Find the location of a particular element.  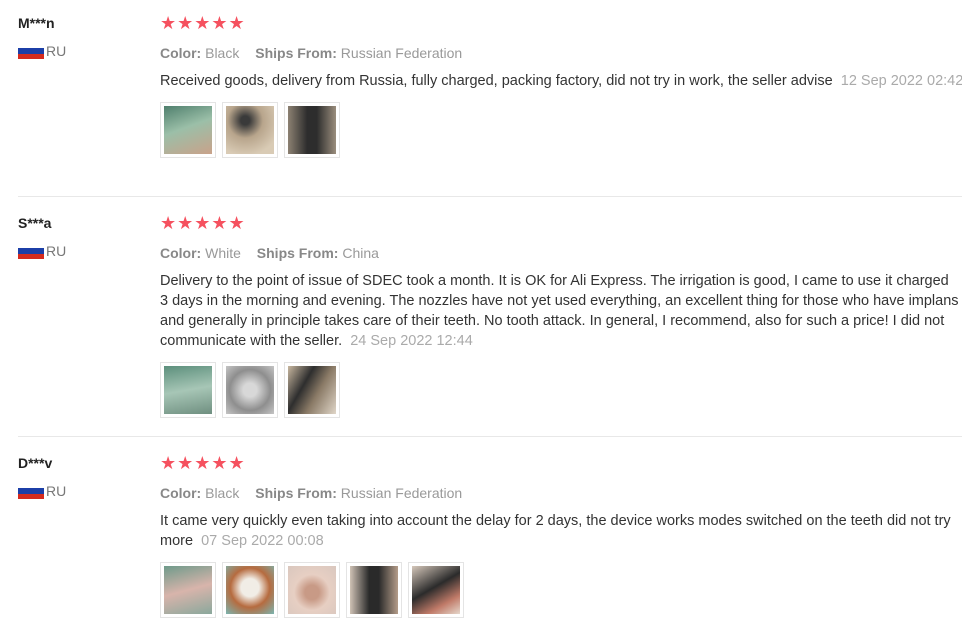

color-value: White is located at coordinates (223, 253).